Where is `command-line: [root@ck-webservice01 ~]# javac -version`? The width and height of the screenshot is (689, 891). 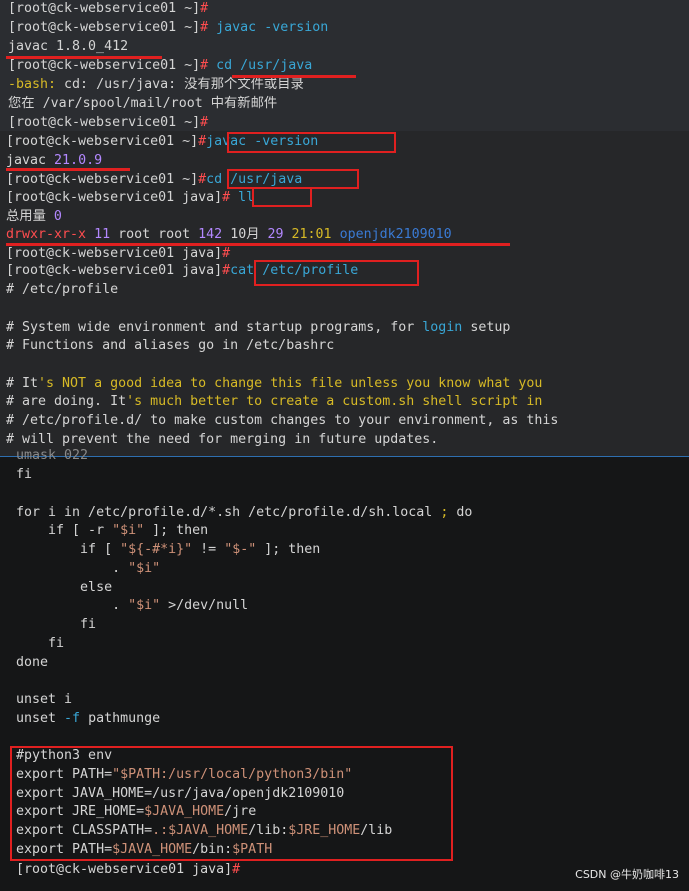
command-line: [root@ck-webservice01 ~]# javac -version is located at coordinates (168, 27).